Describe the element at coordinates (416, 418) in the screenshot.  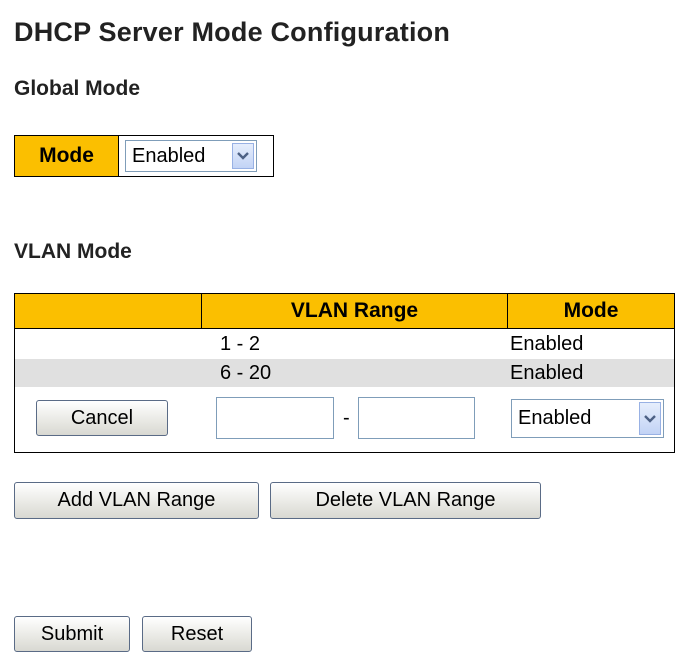
I see `range-end-input` at that location.